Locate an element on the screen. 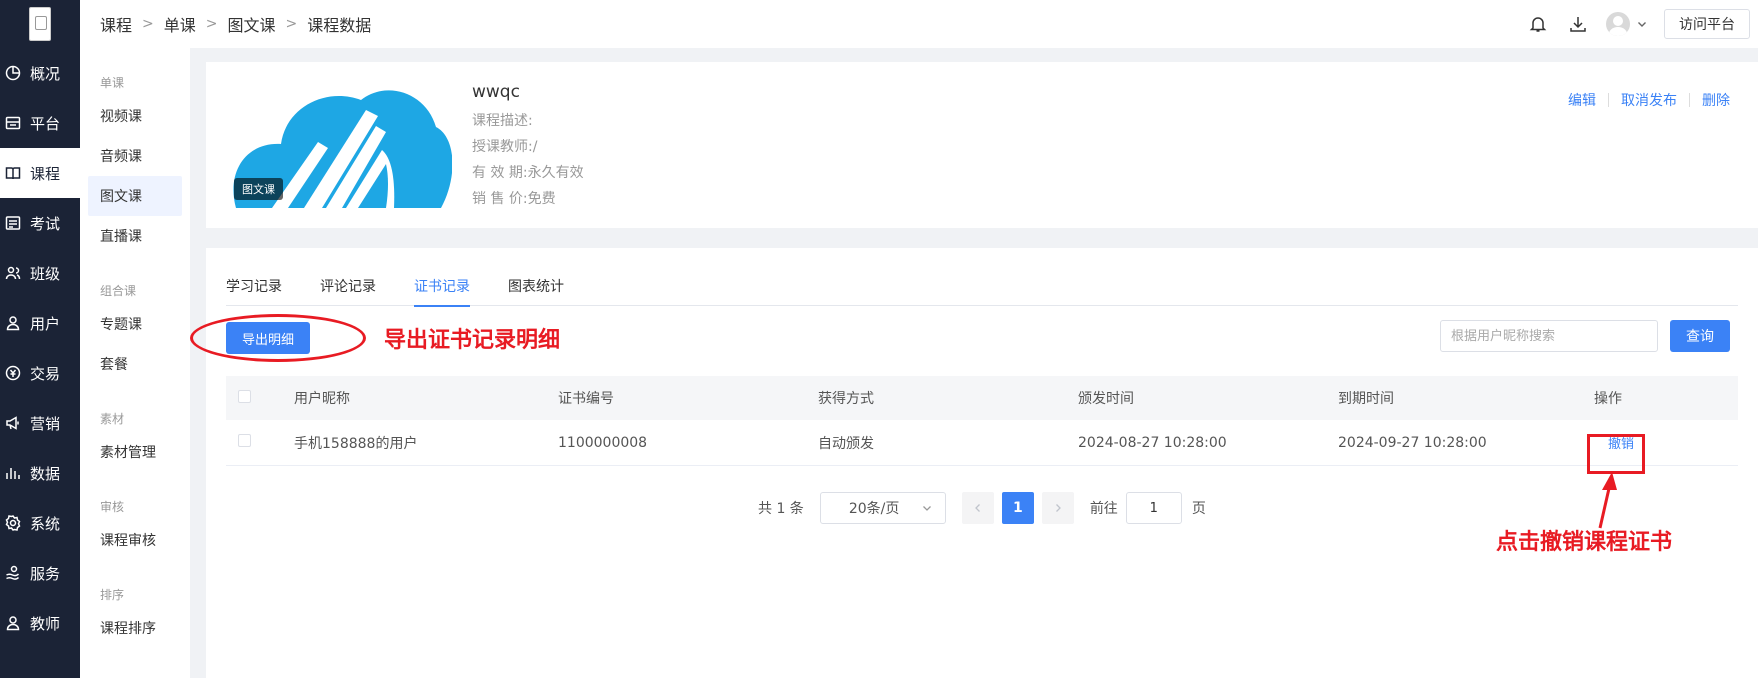 The height and width of the screenshot is (678, 1758). page-number-current: 1 is located at coordinates (1017, 508).